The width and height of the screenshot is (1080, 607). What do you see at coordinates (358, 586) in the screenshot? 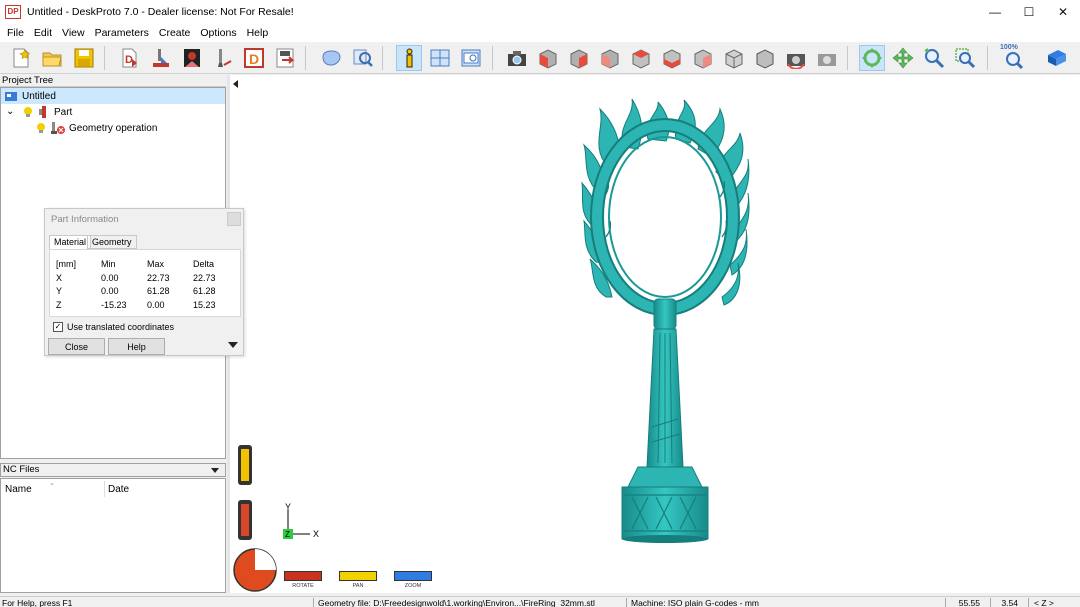
I see `mouse-mode-pan-label: PAN` at bounding box center [358, 586].